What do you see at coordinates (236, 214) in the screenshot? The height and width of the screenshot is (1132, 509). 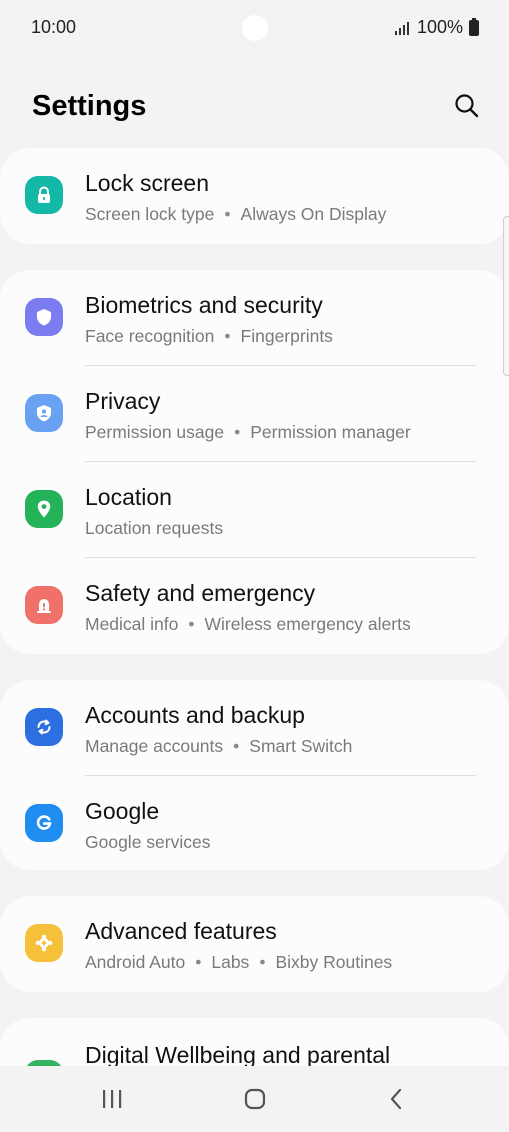 I see `item-subtitle: Screen lock type • Always On Display` at bounding box center [236, 214].